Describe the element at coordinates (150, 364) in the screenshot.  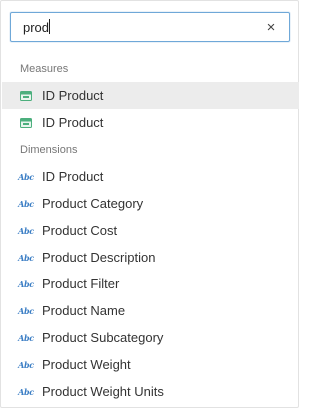
I see `list-item-dimension: Abc Product Weight` at that location.